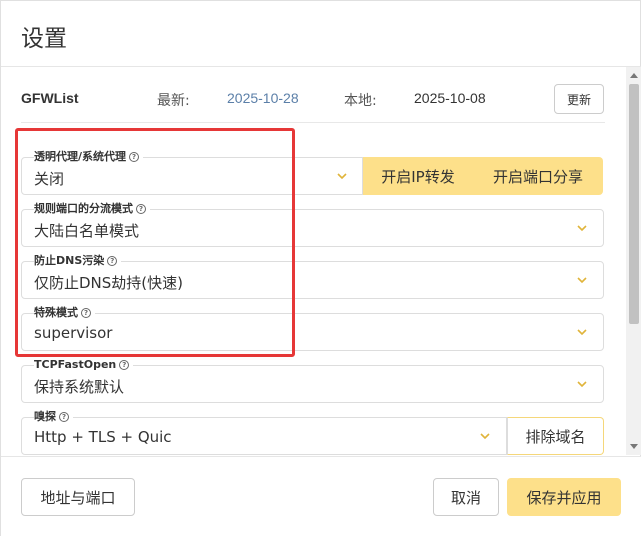 The height and width of the screenshot is (536, 641). What do you see at coordinates (555, 436) in the screenshot?
I see `exclude-domains-button: 排除域名` at bounding box center [555, 436].